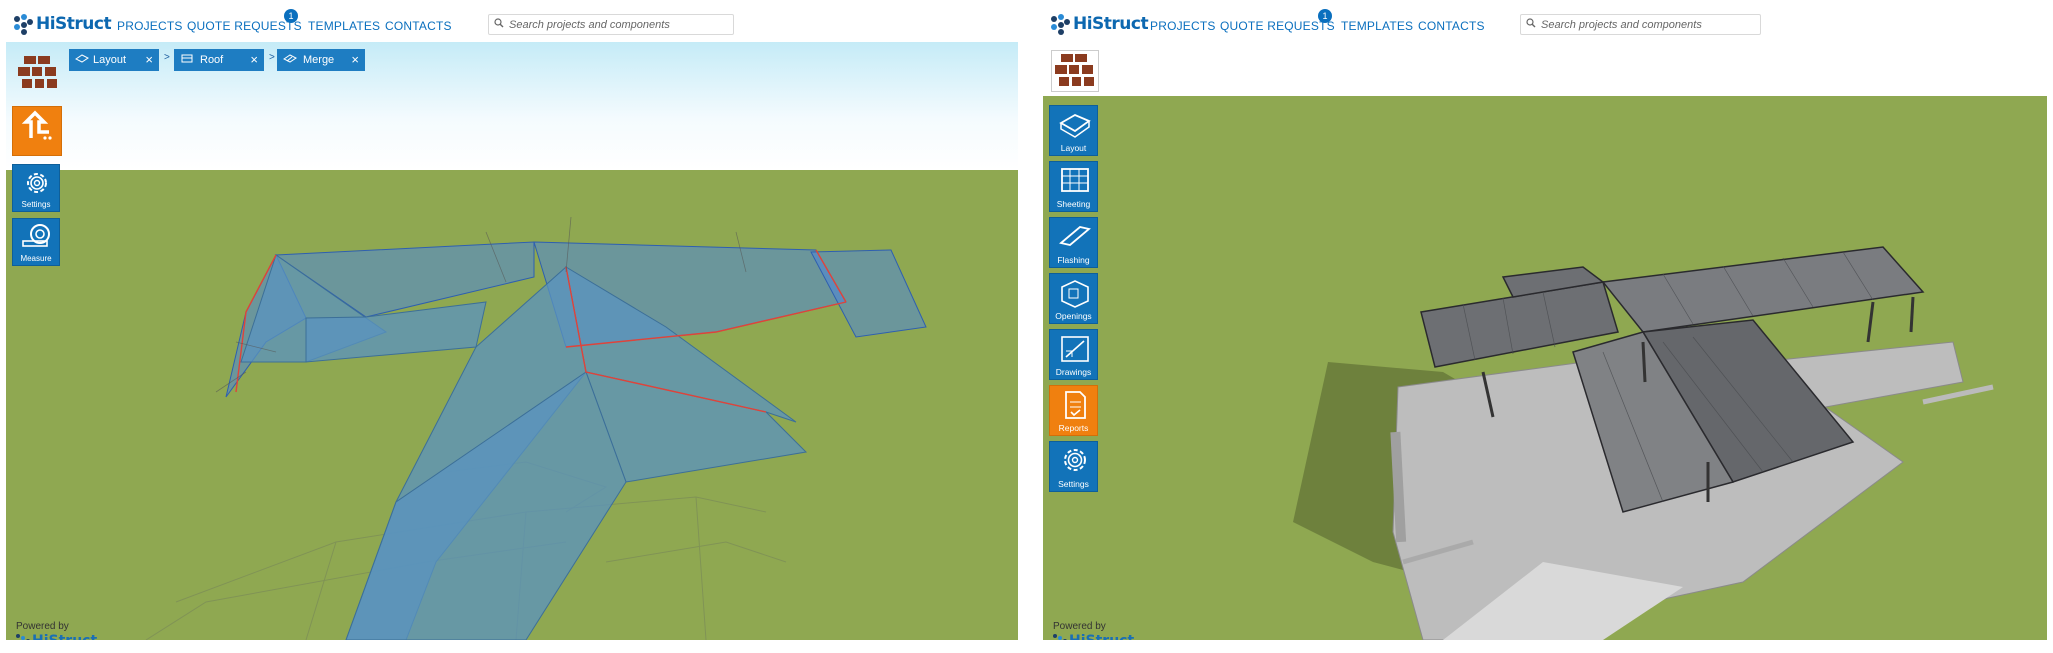 Image resolution: width=2053 pixels, height=653 pixels. Describe the element at coordinates (1075, 405) in the screenshot. I see `reports-icon` at that location.